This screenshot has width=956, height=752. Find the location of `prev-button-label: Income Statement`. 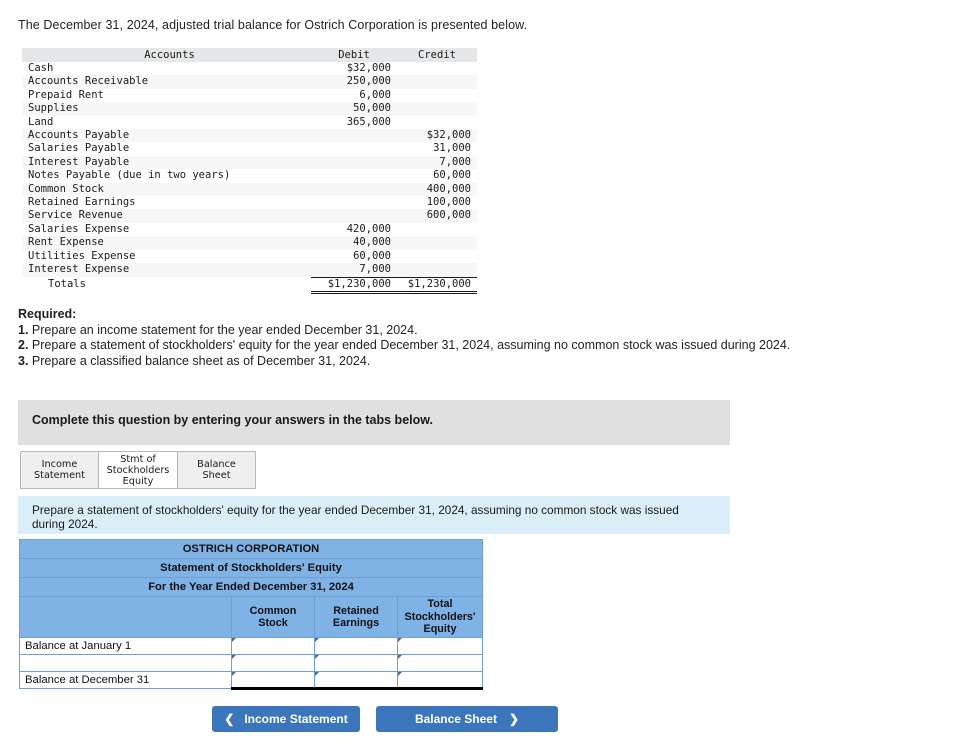

prev-button-label: Income Statement is located at coordinates (296, 719).